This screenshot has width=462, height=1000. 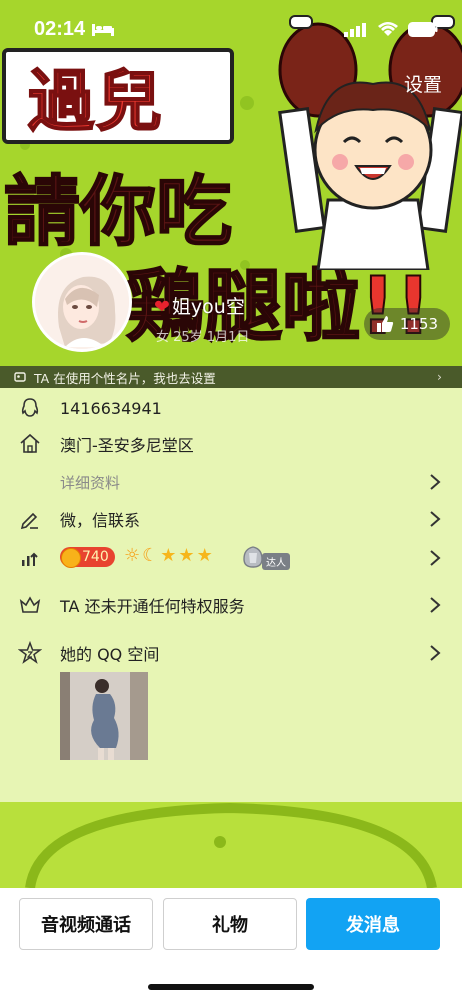 What do you see at coordinates (150, 555) in the screenshot?
I see `moon-icon: ☾` at bounding box center [150, 555].